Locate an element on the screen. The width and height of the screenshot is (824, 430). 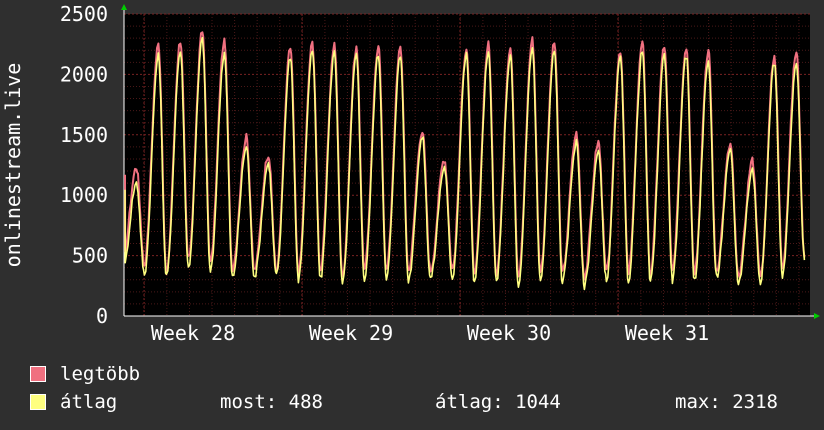
legend-entry-max: legtöbb is located at coordinates (85, 374).